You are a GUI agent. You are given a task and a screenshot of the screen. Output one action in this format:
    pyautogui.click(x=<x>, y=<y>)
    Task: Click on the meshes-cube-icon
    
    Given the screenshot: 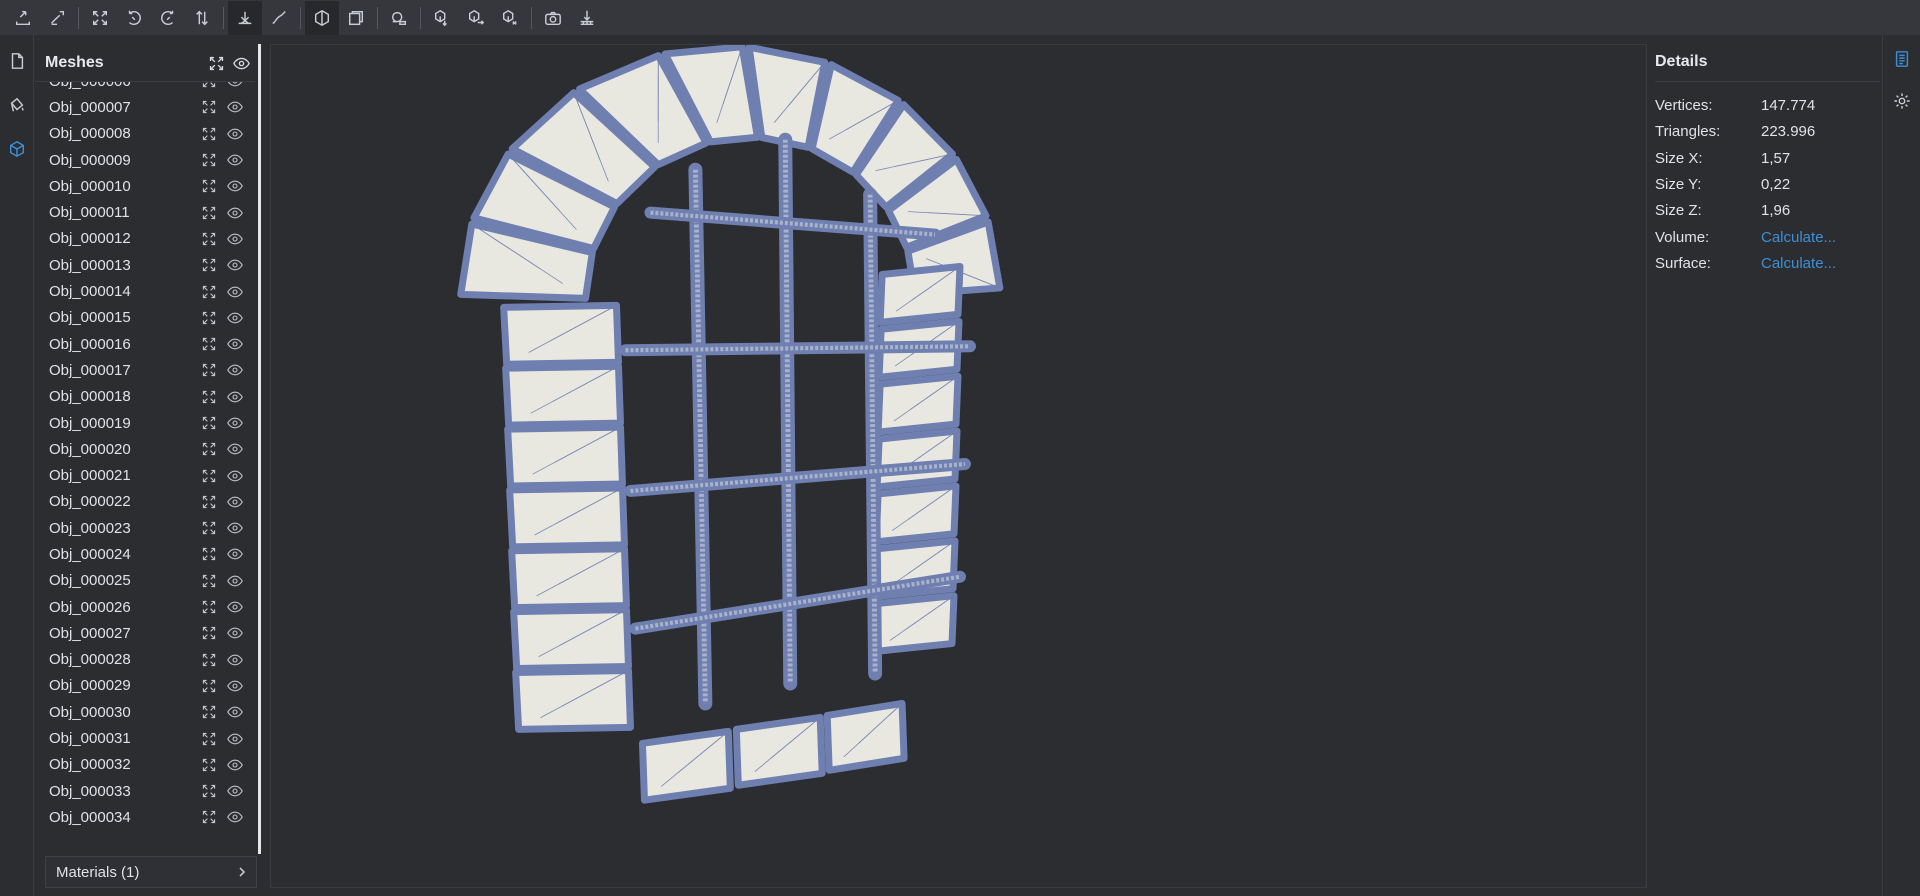 What is the action you would take?
    pyautogui.click(x=17, y=149)
    